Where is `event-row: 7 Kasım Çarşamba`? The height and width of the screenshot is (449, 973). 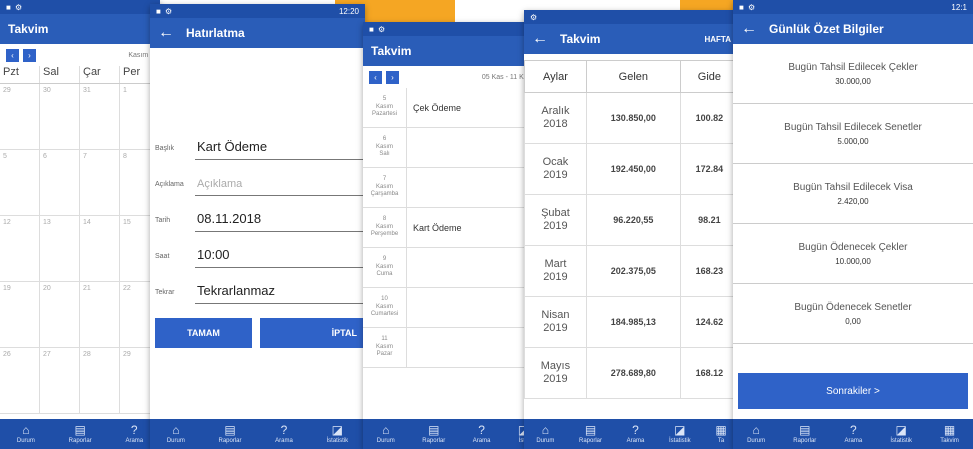 event-row: 7 Kasım Çarşamba is located at coordinates (453, 188).